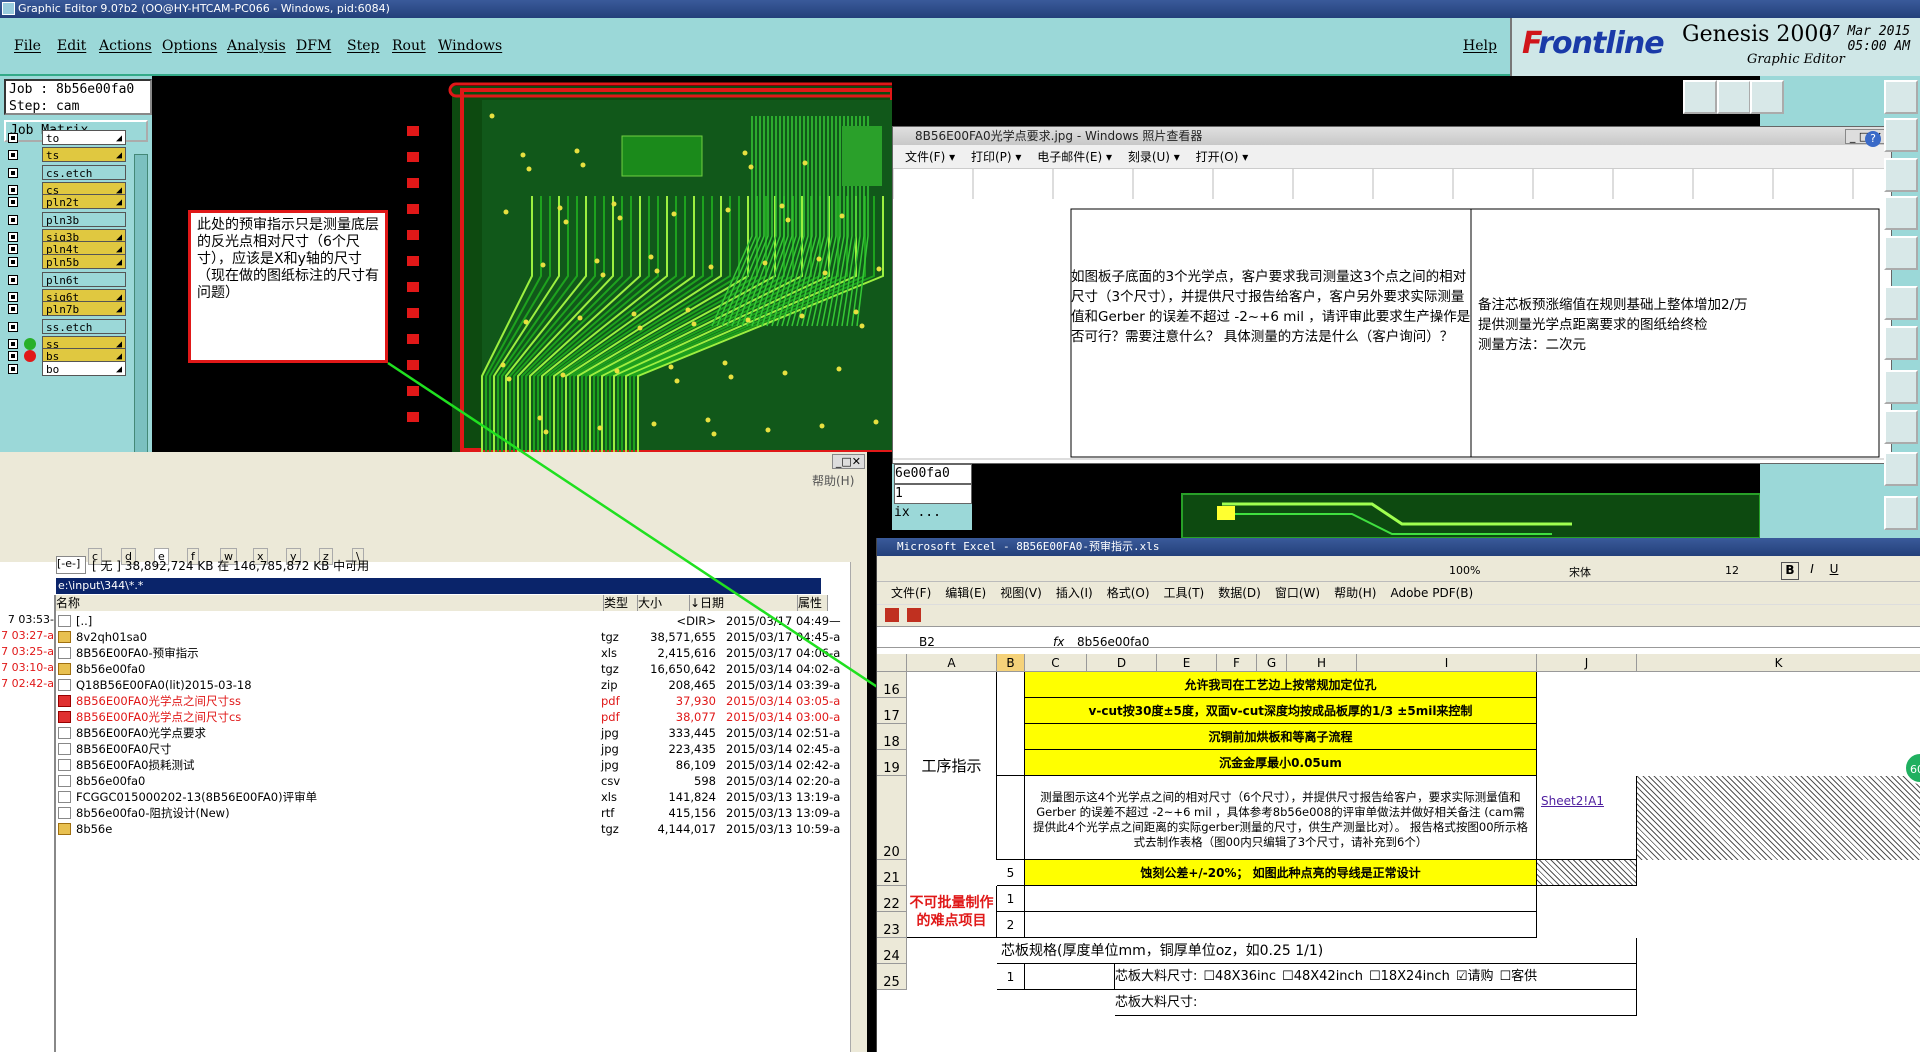 This screenshot has height=1052, width=1920. Describe the element at coordinates (1901, 303) in the screenshot. I see `circle-icon` at that location.